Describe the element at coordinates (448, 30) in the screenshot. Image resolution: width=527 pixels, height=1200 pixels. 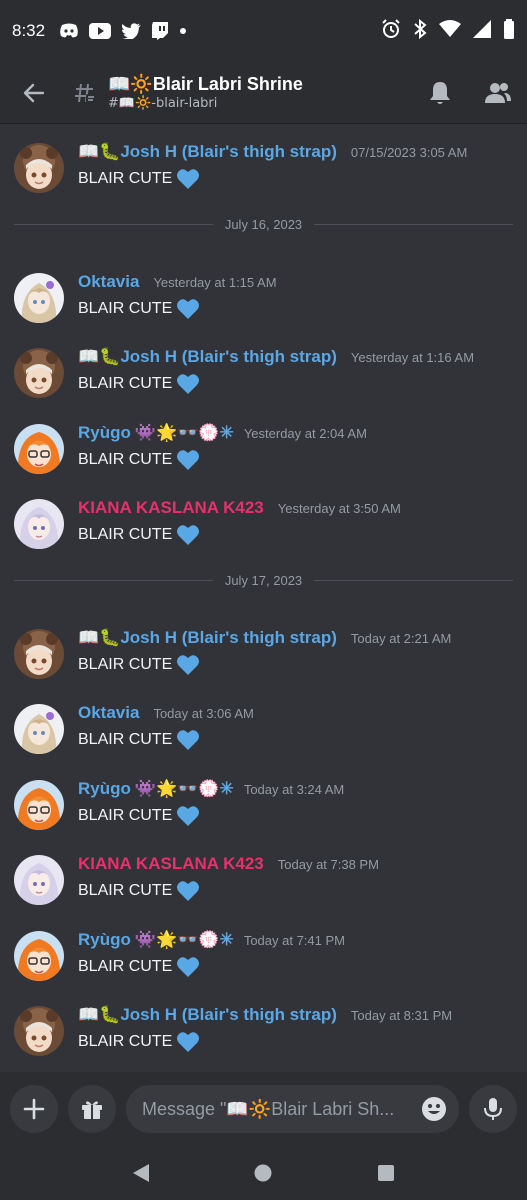
I see `system-icons` at that location.